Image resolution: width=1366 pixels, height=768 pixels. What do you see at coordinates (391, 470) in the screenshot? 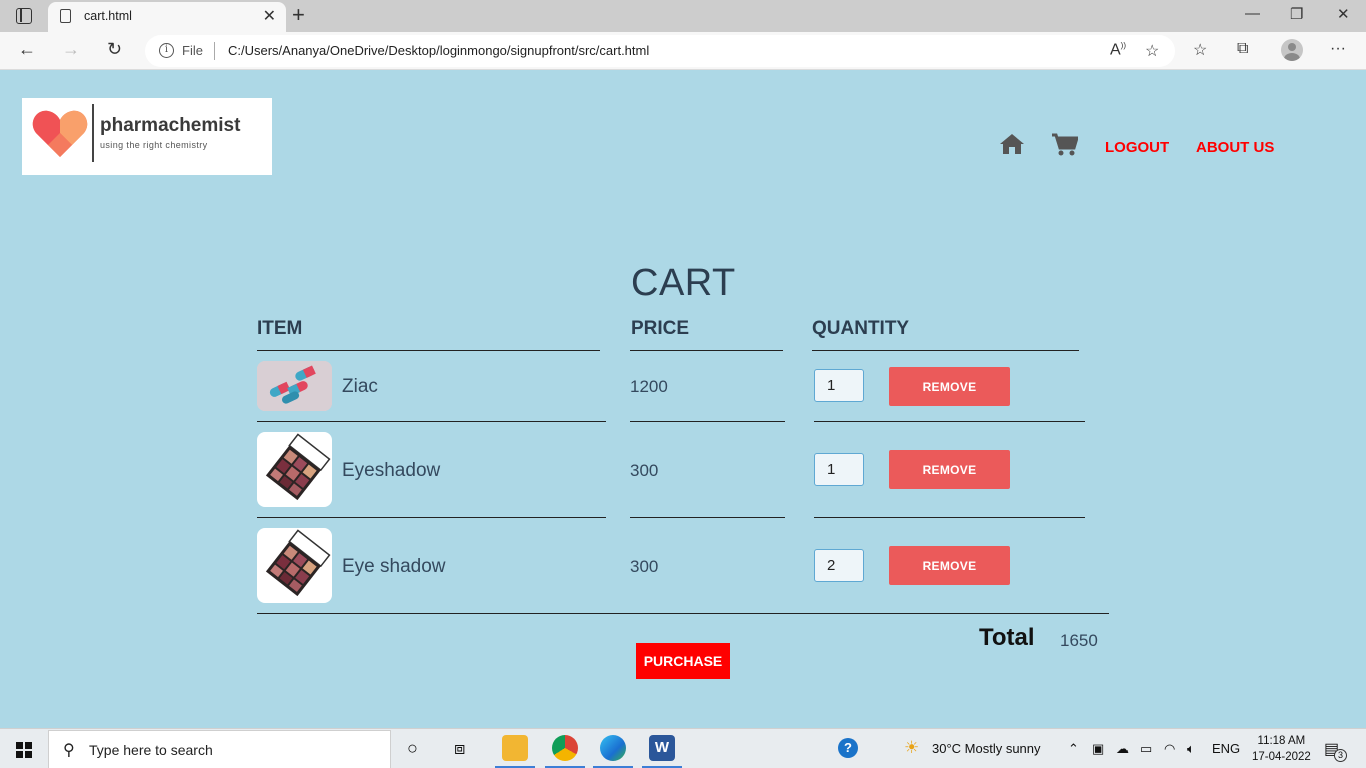
I see `item-name: Eyeshadow` at bounding box center [391, 470].